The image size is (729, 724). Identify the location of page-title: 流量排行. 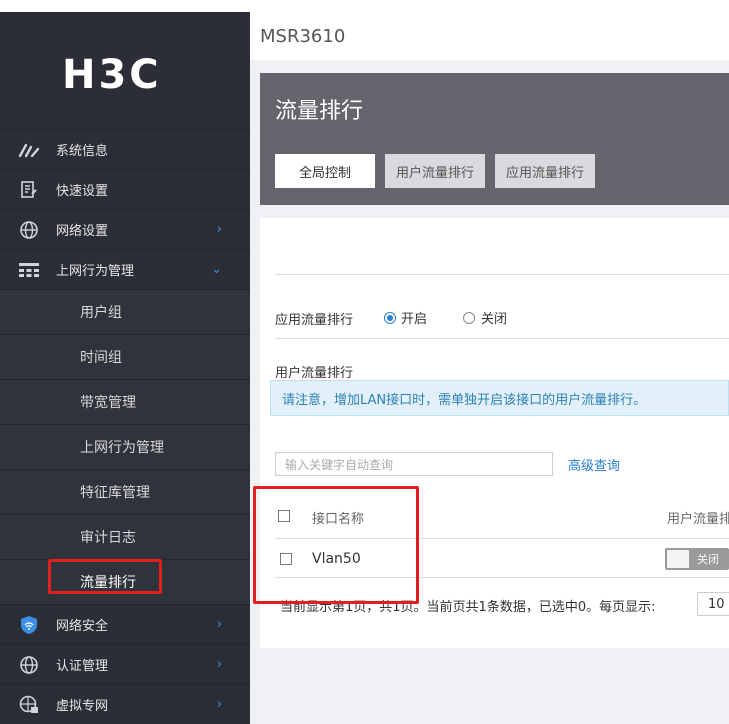
(319, 111).